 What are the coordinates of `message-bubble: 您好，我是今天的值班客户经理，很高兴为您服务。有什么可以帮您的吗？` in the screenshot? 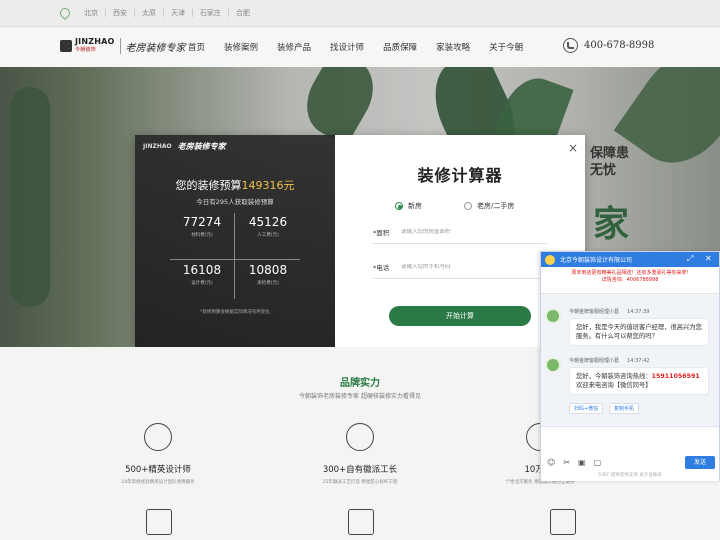 It's located at (639, 332).